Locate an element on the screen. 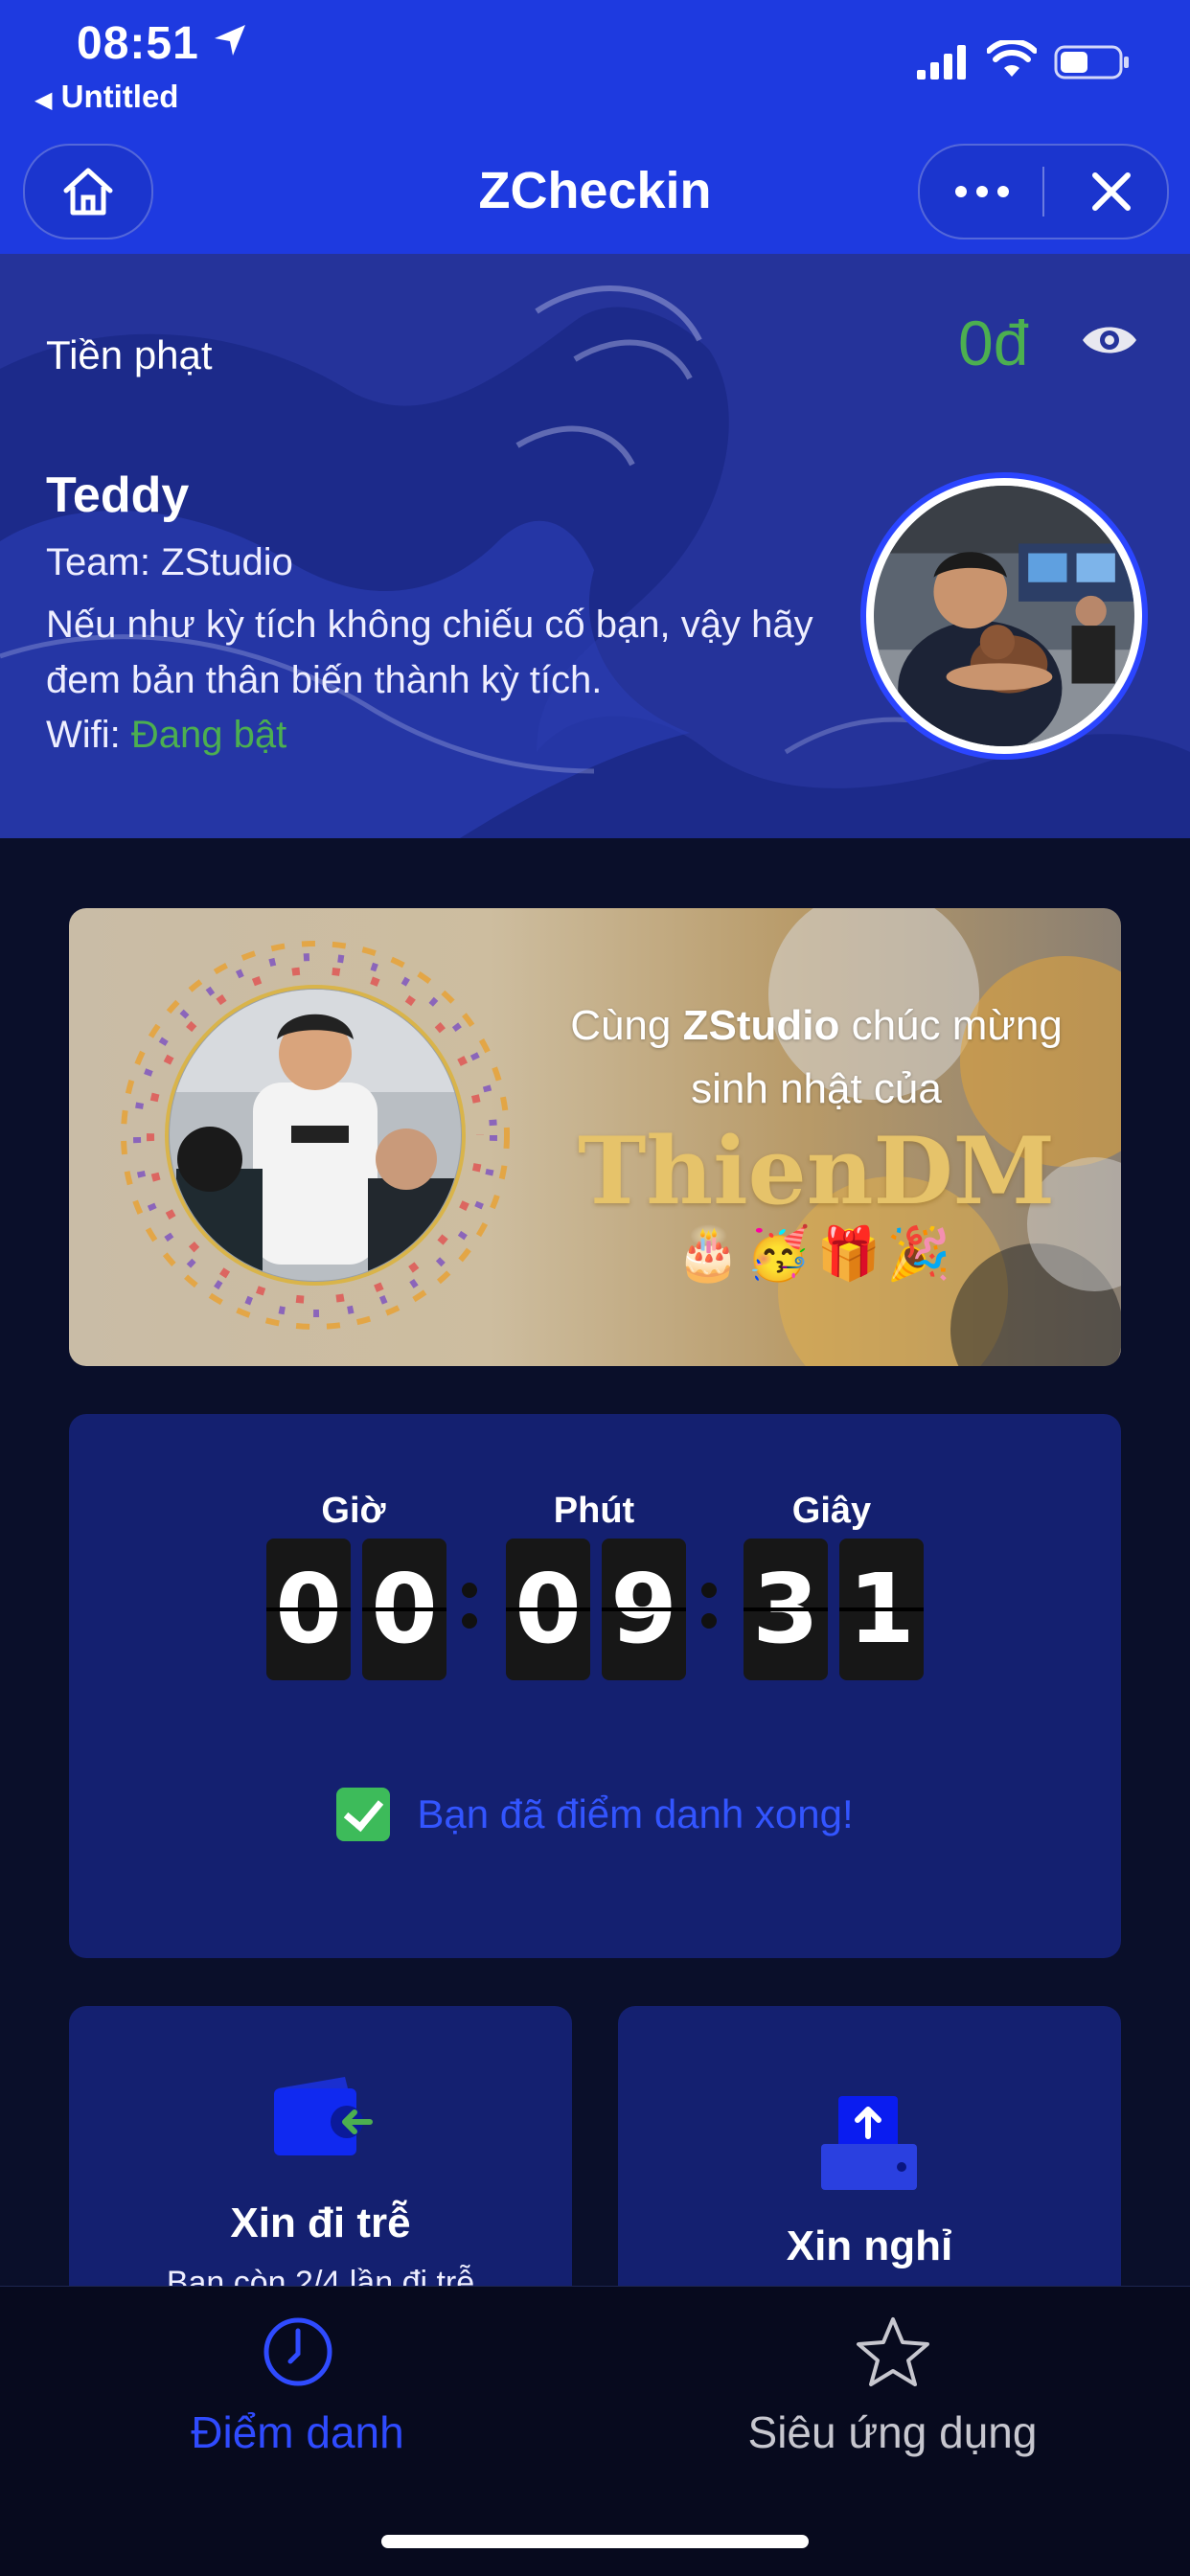 This screenshot has width=1190, height=2576. check-icon is located at coordinates (364, 1815).